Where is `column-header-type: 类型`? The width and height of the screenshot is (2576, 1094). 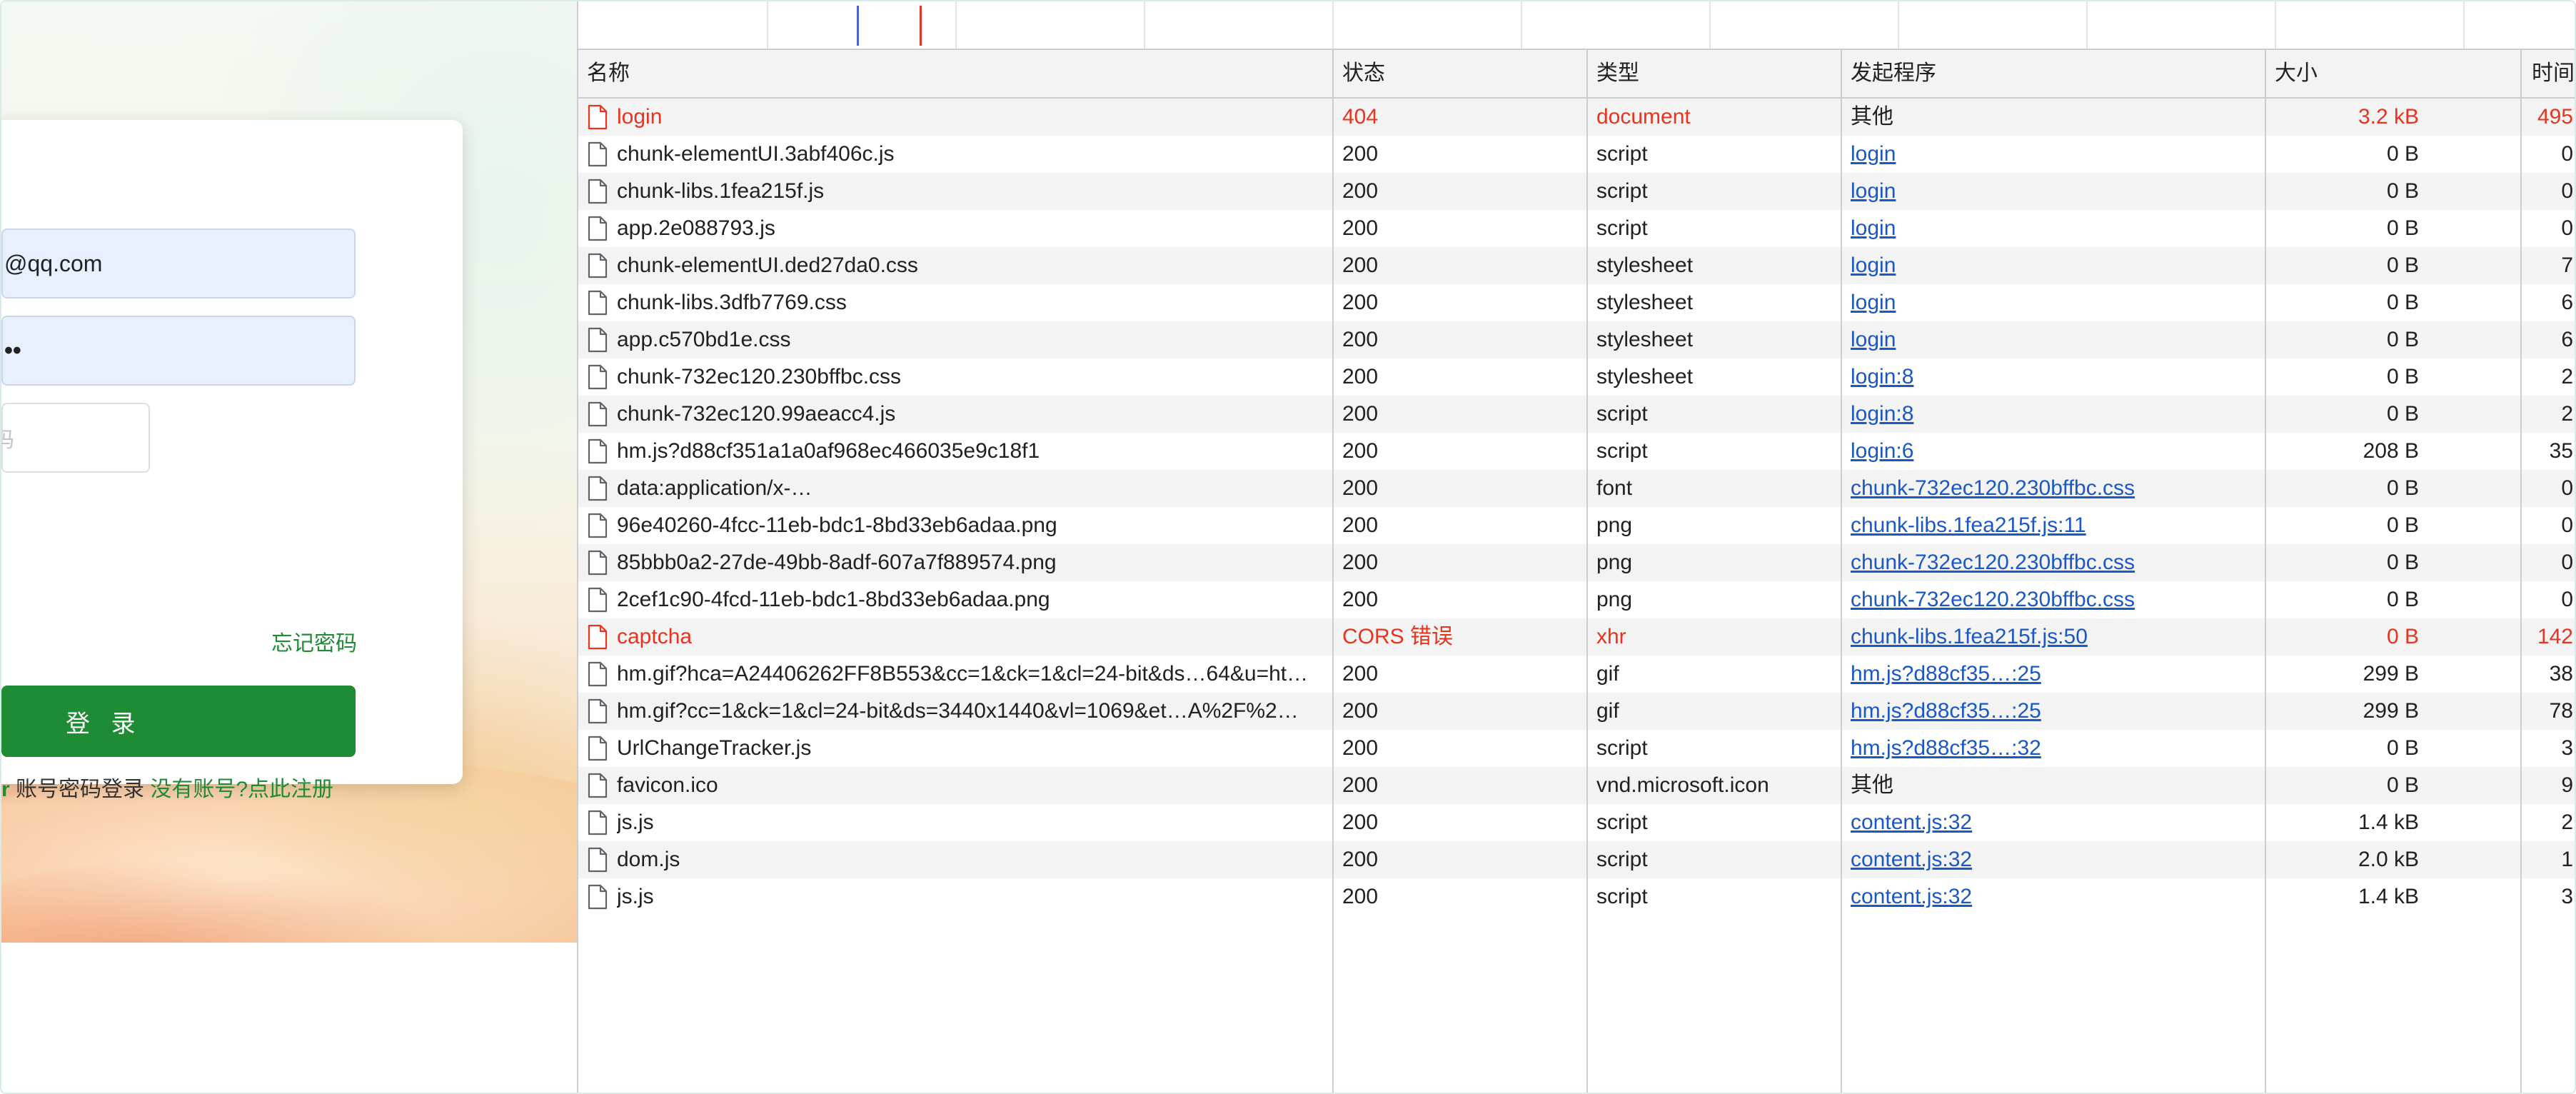
column-header-type: 类型 is located at coordinates (1715, 73).